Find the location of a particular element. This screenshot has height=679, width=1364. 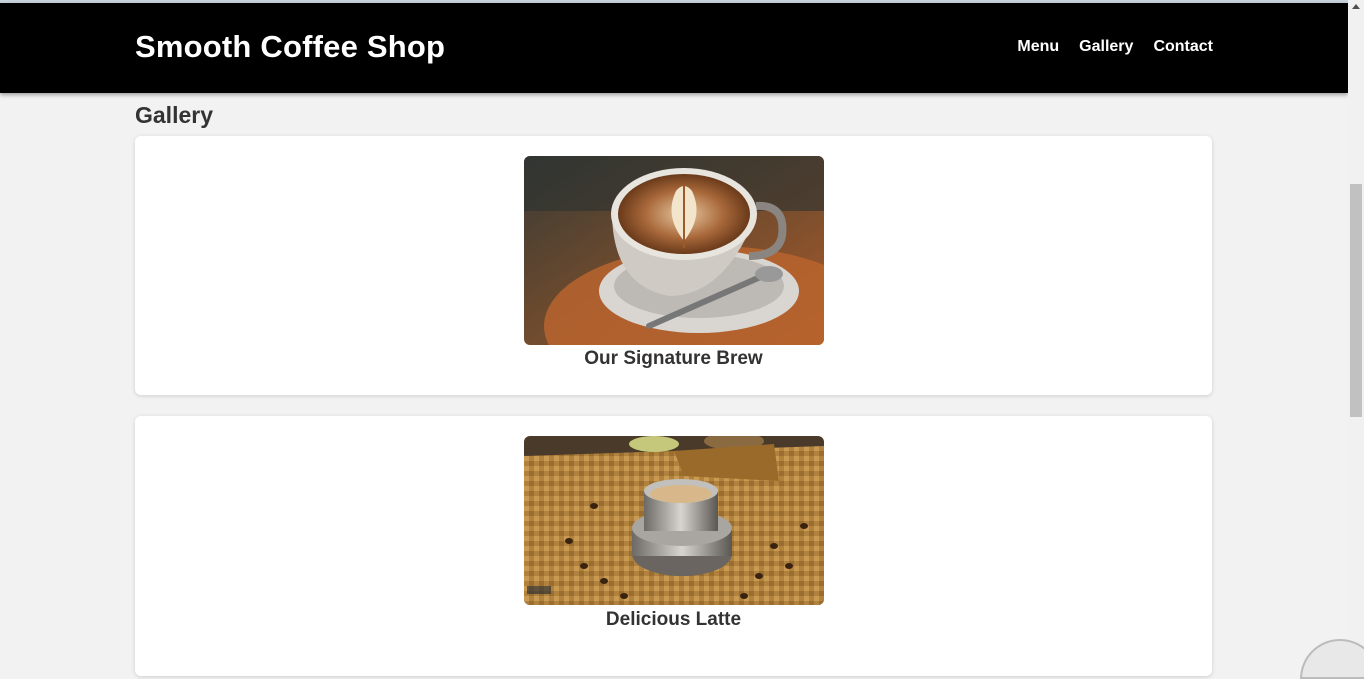

gallery-heading: Gallery is located at coordinates (174, 115).